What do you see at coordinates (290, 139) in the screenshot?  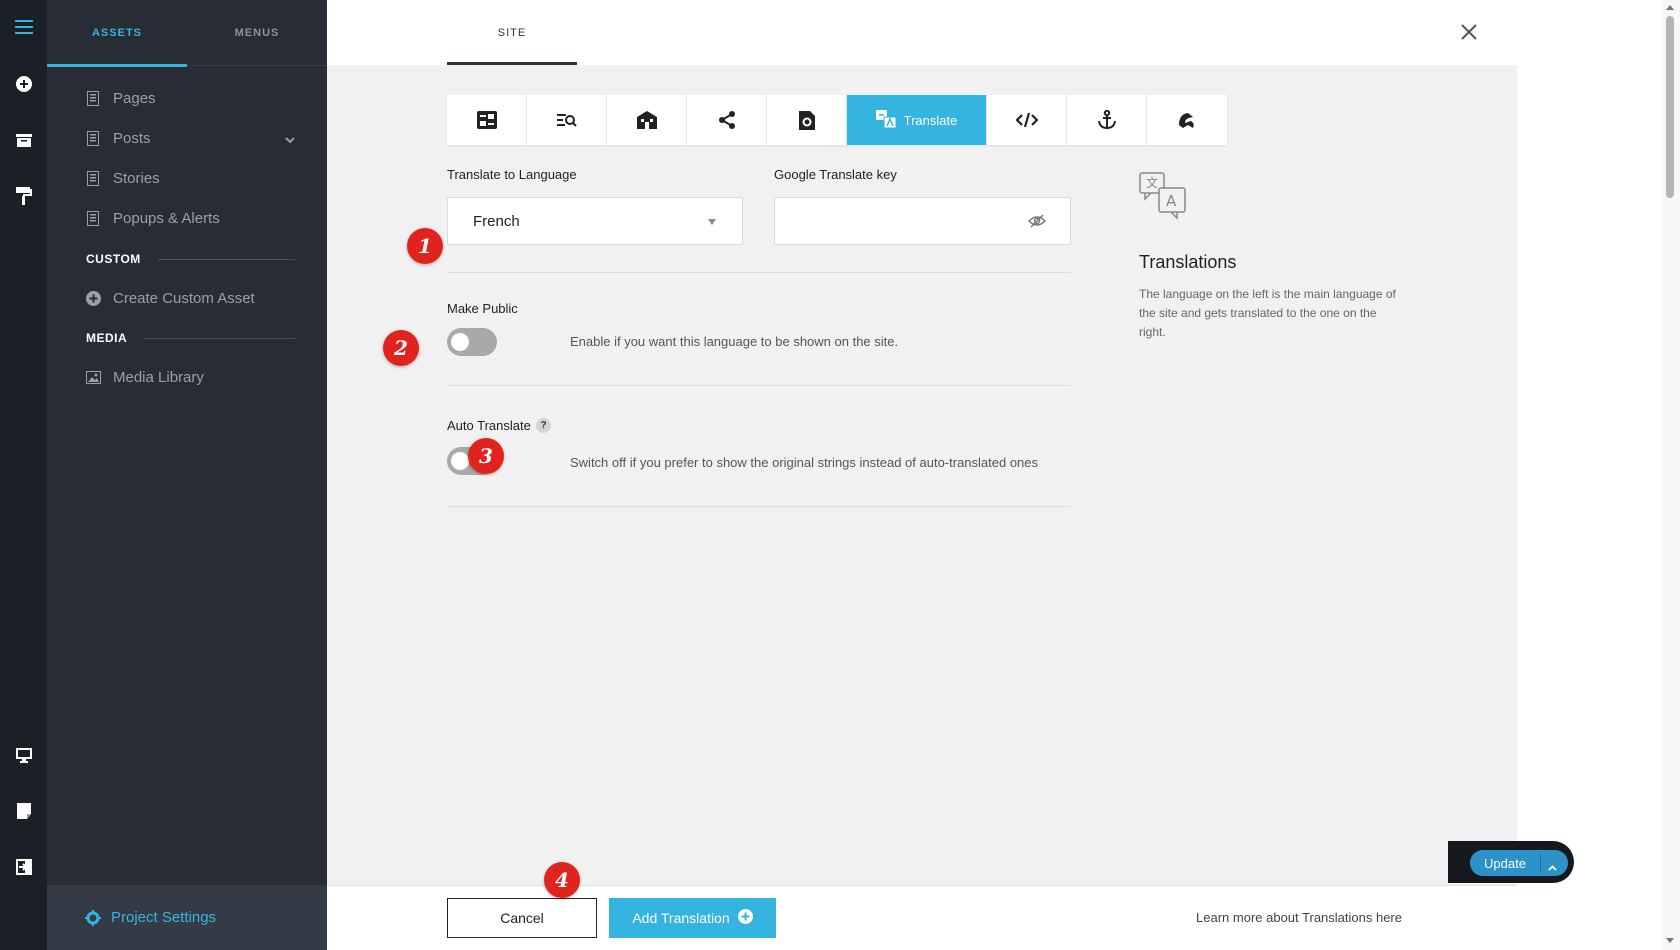 I see `chevron-down-icon` at bounding box center [290, 139].